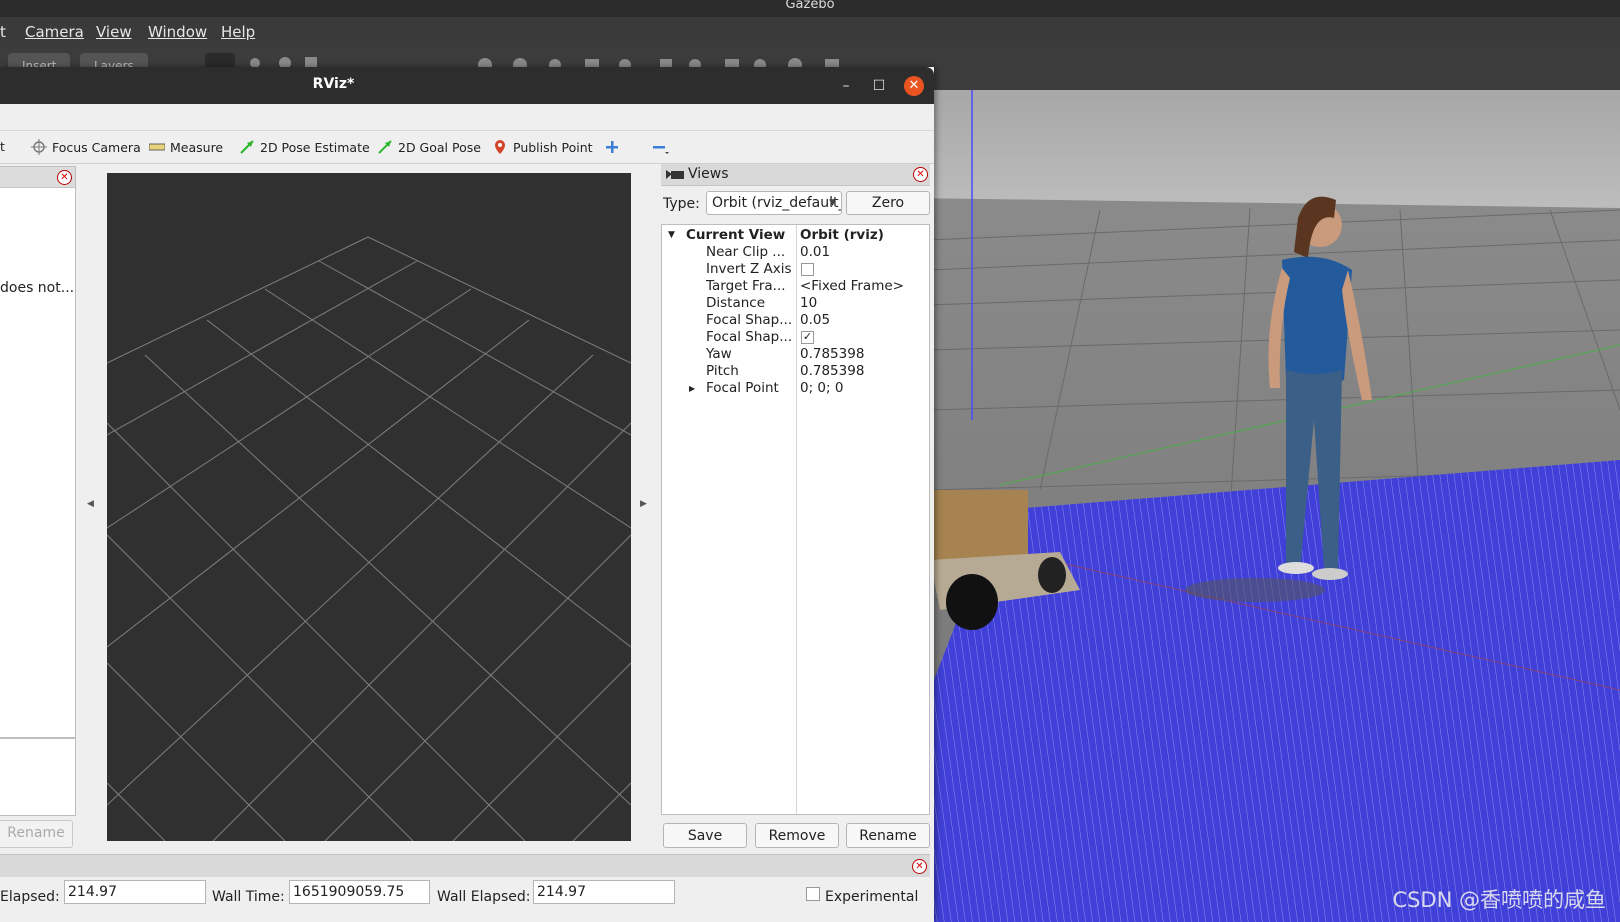 The width and height of the screenshot is (1620, 922). Describe the element at coordinates (832, 371) in the screenshot. I see `pitch-value: 0.785398` at that location.